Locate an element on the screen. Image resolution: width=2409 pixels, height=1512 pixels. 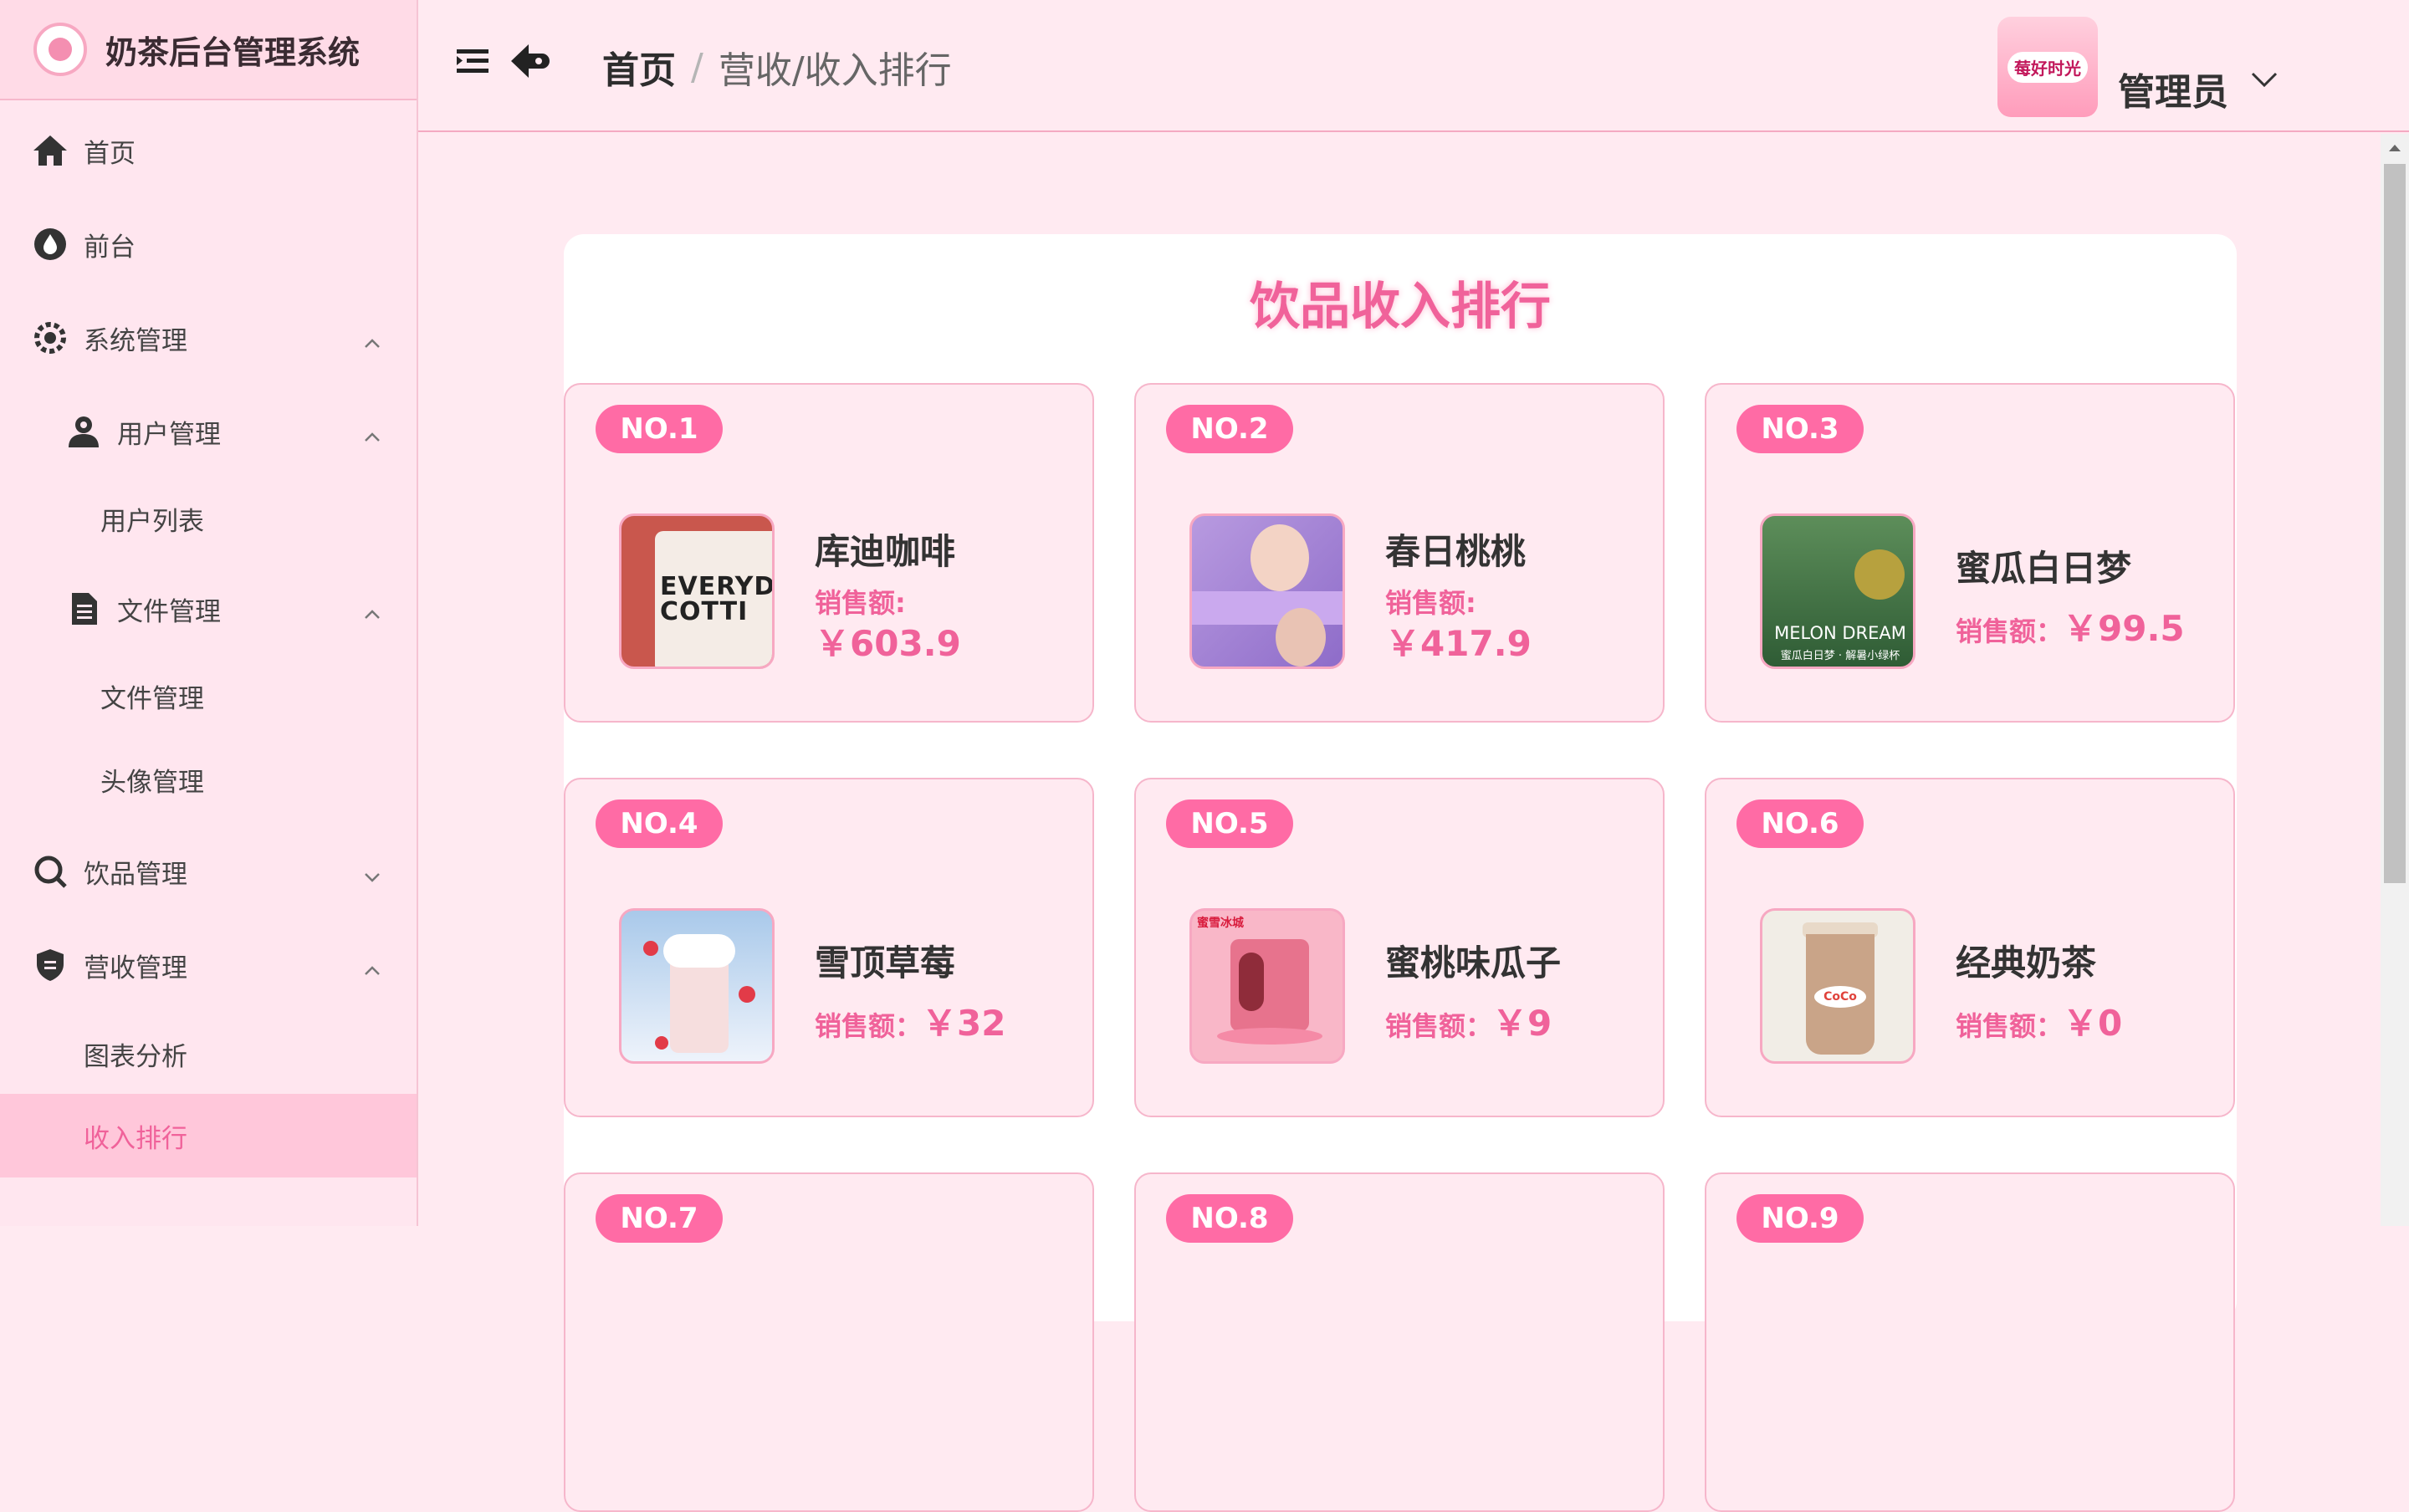
breadcrumb-current: 营收/收入排行 is located at coordinates (835, 70).